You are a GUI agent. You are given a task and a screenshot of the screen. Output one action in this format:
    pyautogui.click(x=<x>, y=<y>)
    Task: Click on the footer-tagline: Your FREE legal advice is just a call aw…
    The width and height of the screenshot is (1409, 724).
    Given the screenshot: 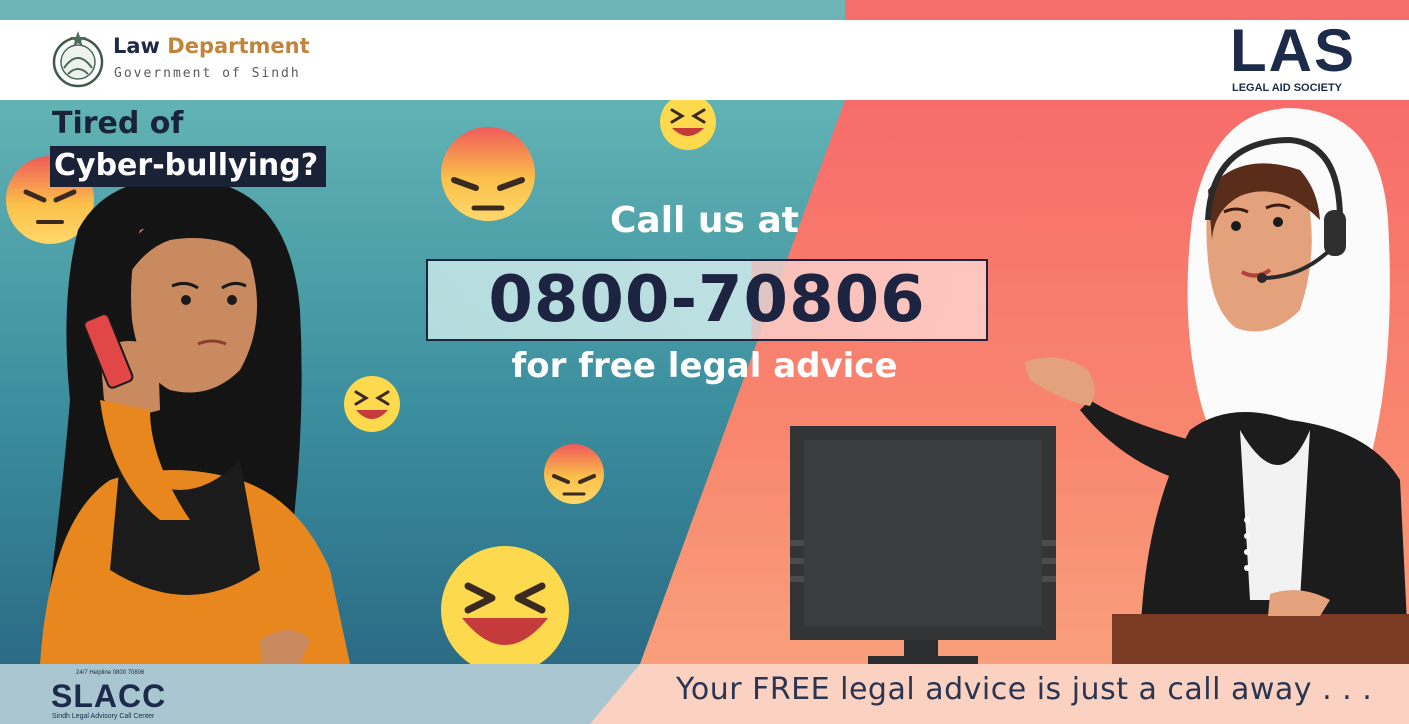 What is the action you would take?
    pyautogui.click(x=1024, y=689)
    